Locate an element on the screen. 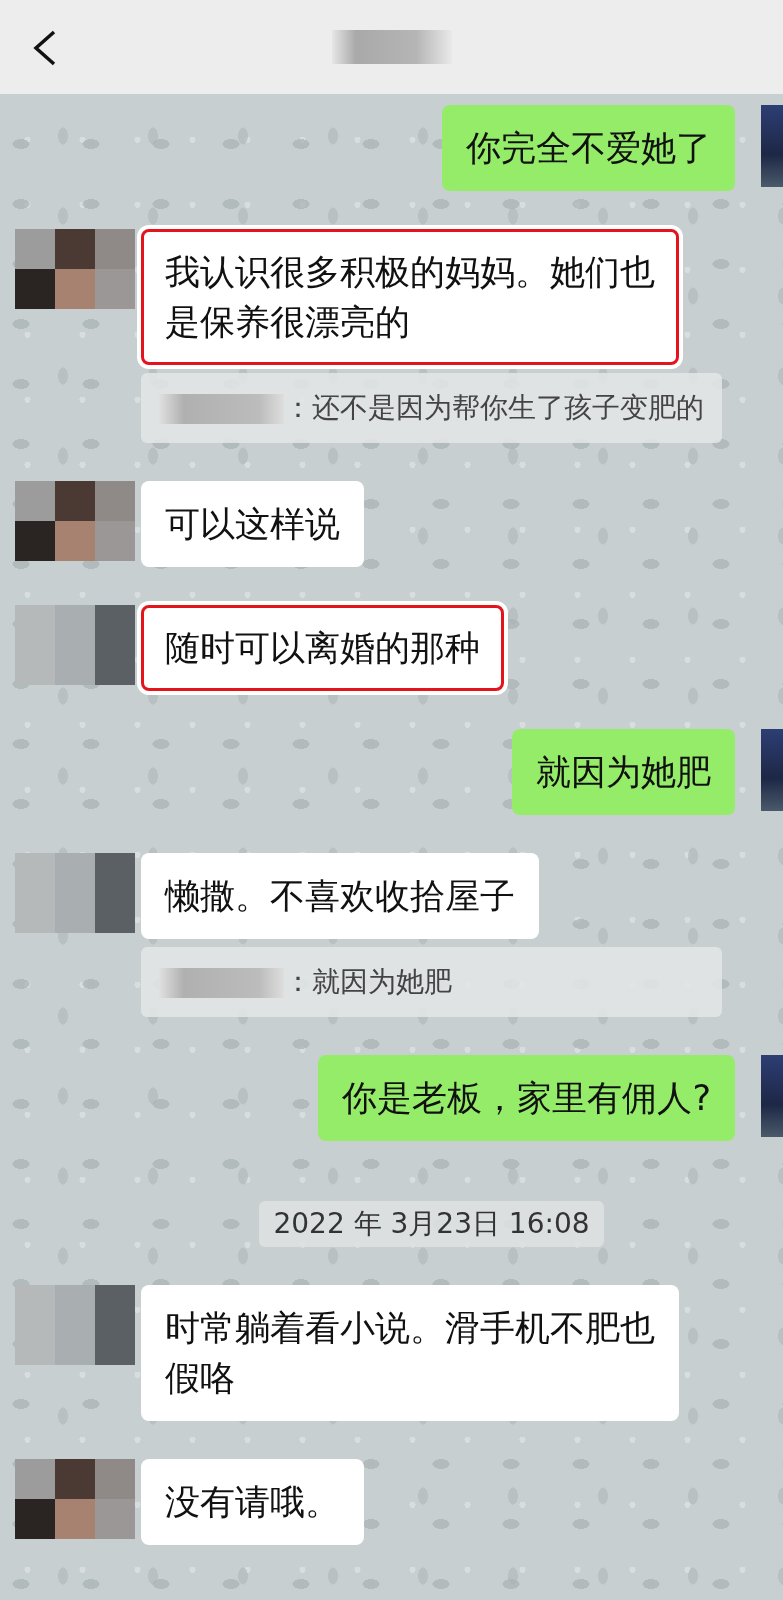 This screenshot has height=1600, width=783. quote-text: ：就因为她肥 is located at coordinates (368, 981).